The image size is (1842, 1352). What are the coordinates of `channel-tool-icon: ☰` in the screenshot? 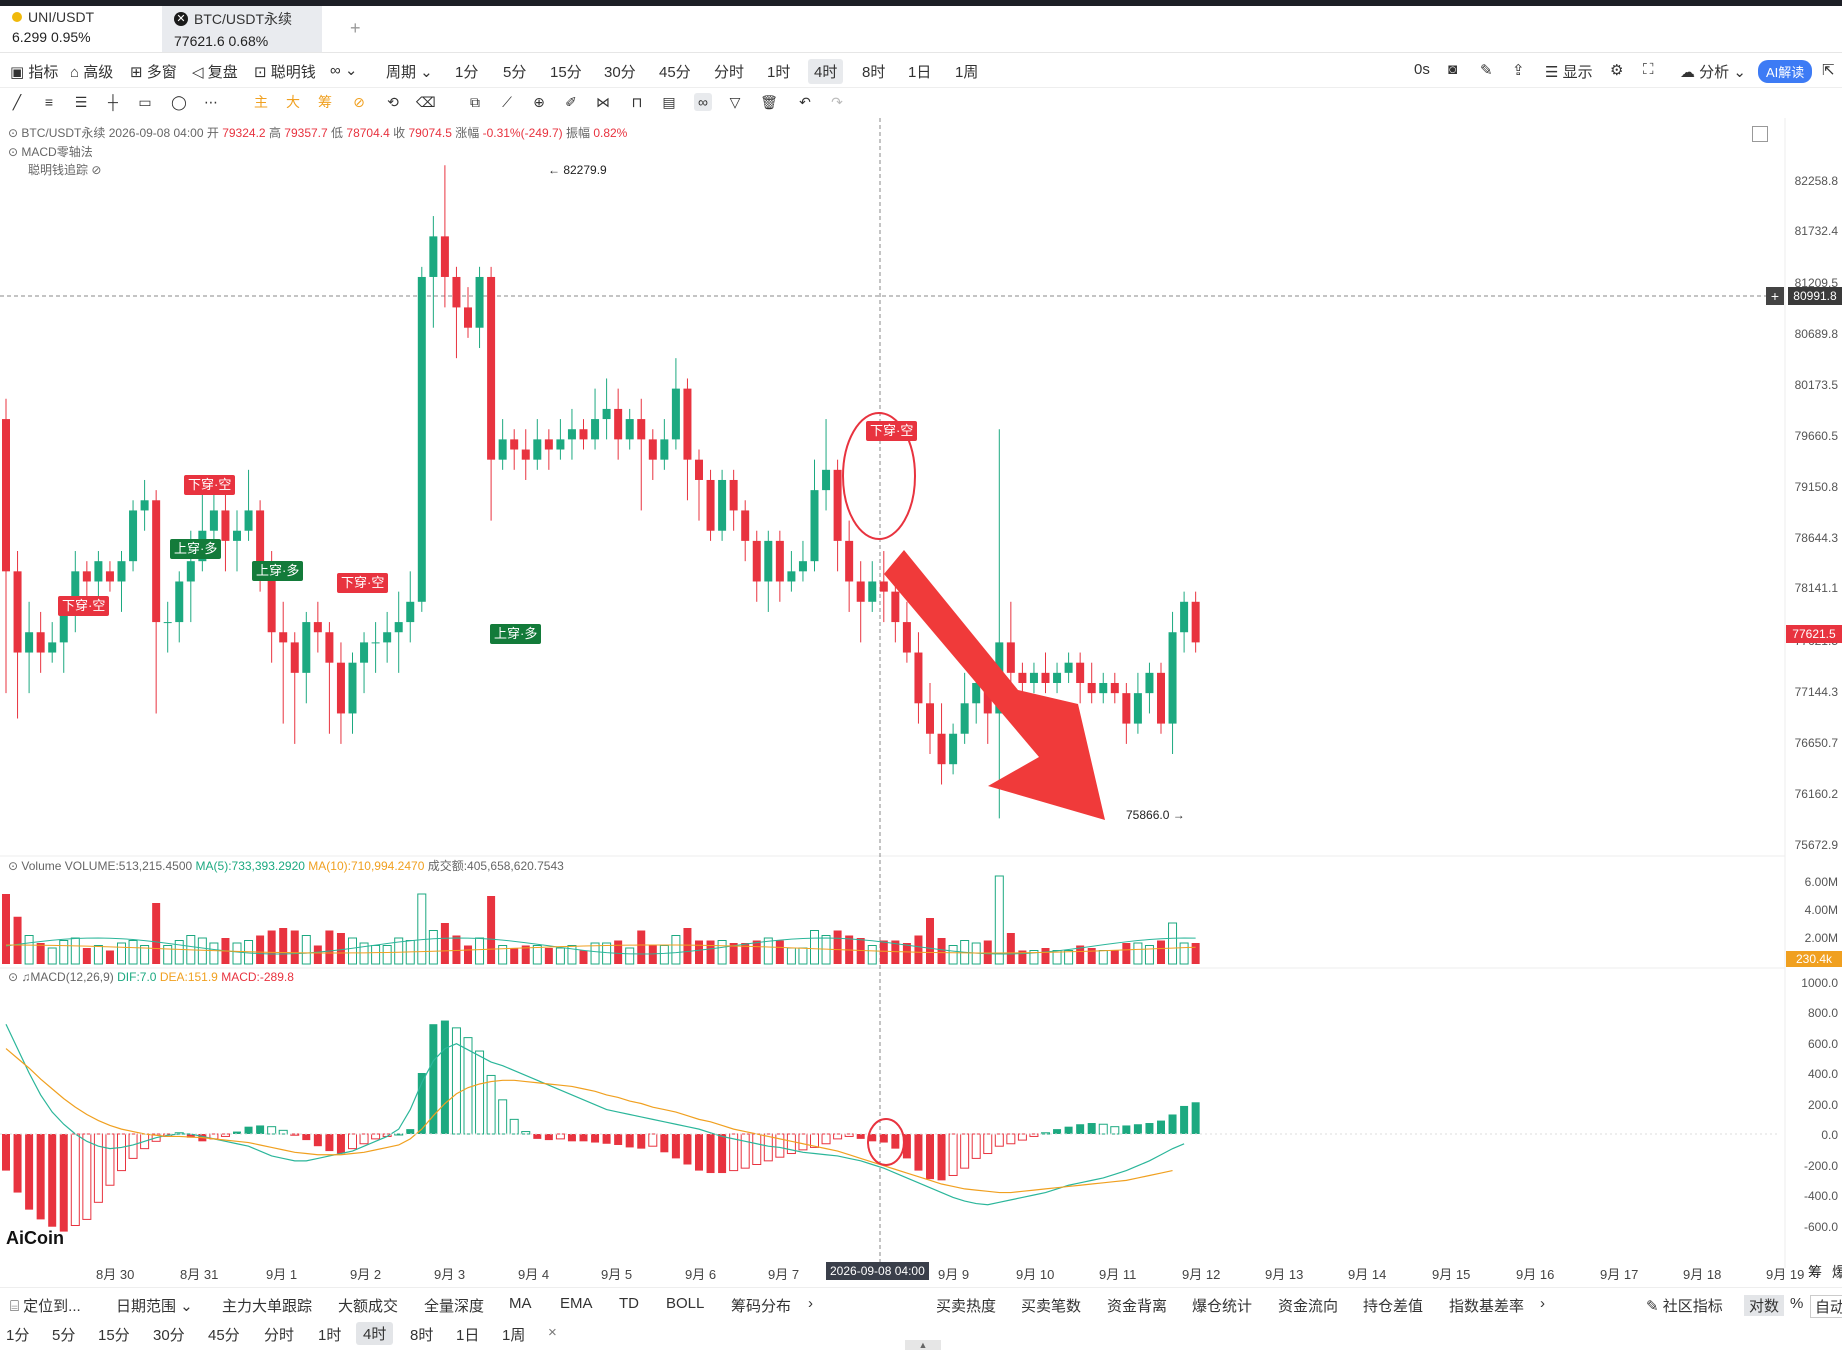 It's located at (81, 102).